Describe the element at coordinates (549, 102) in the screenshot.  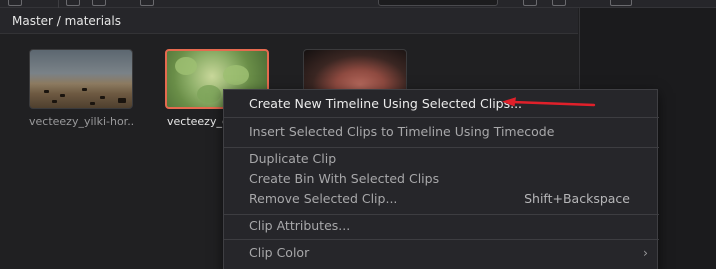
I see `annotation-arrow-icon` at that location.